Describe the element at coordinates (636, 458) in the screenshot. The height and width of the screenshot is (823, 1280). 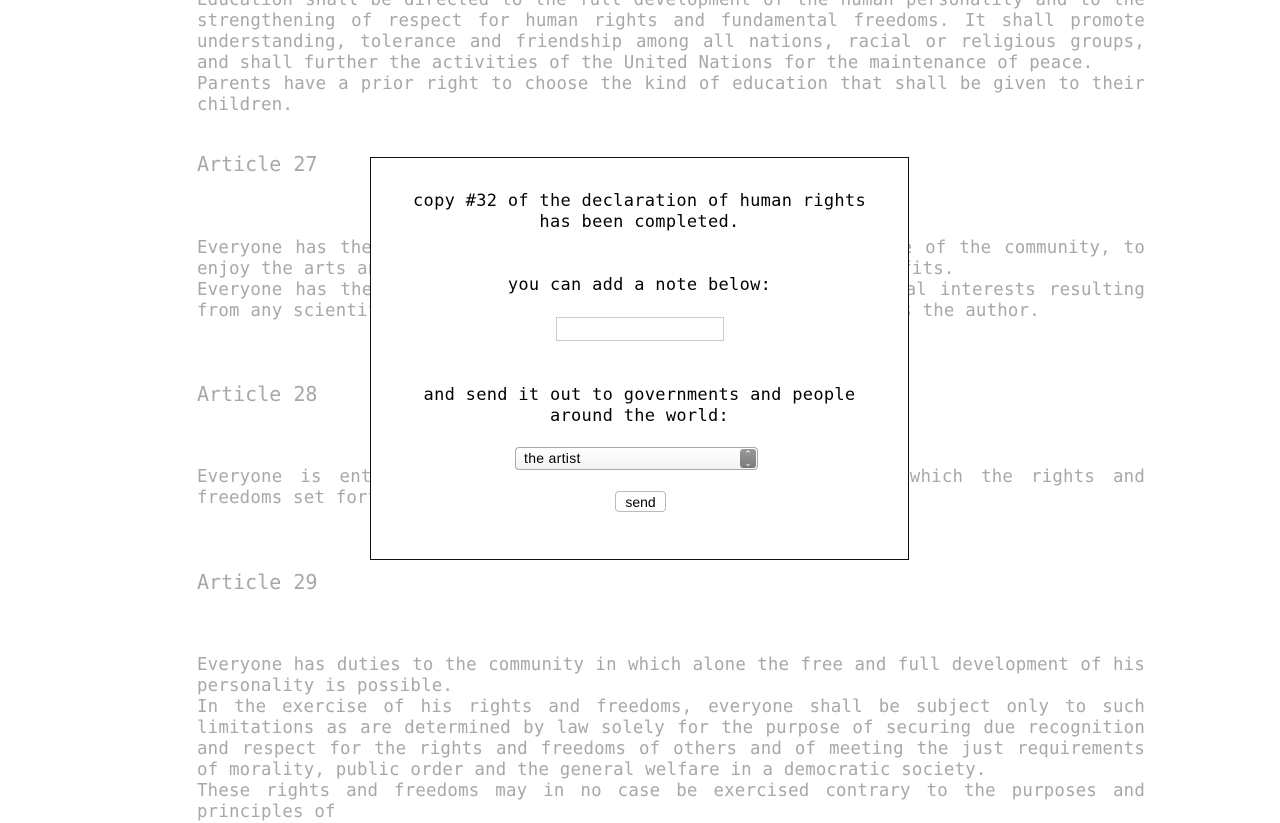
I see `recipient-select: the artist ⌃ ⌄` at that location.